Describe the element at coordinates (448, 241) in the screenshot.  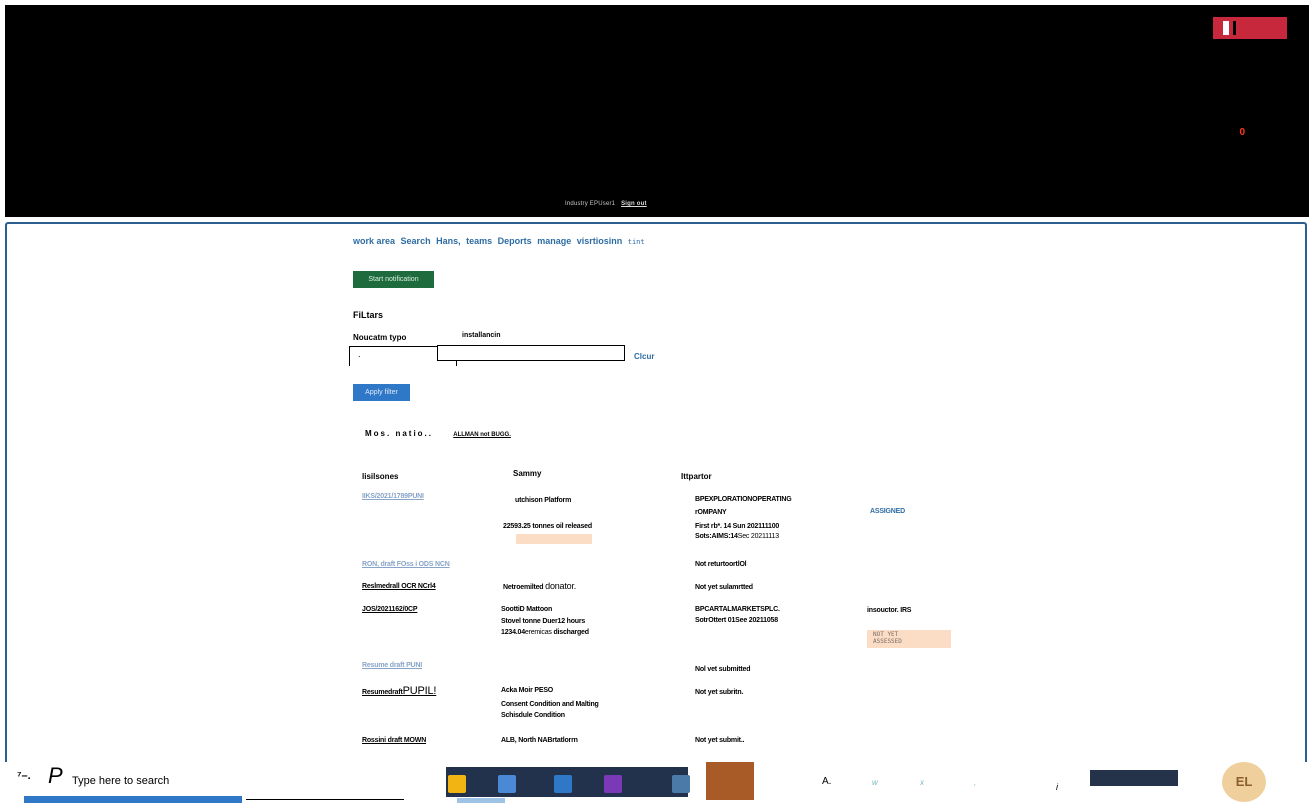
I see `nav-hans: Hans,` at that location.